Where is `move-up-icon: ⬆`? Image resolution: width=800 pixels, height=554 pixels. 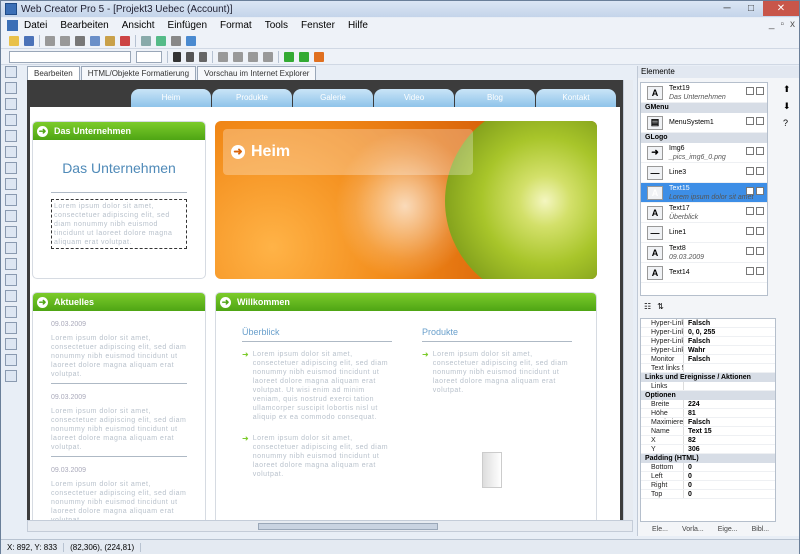 move-up-icon: ⬆ is located at coordinates (787, 89).